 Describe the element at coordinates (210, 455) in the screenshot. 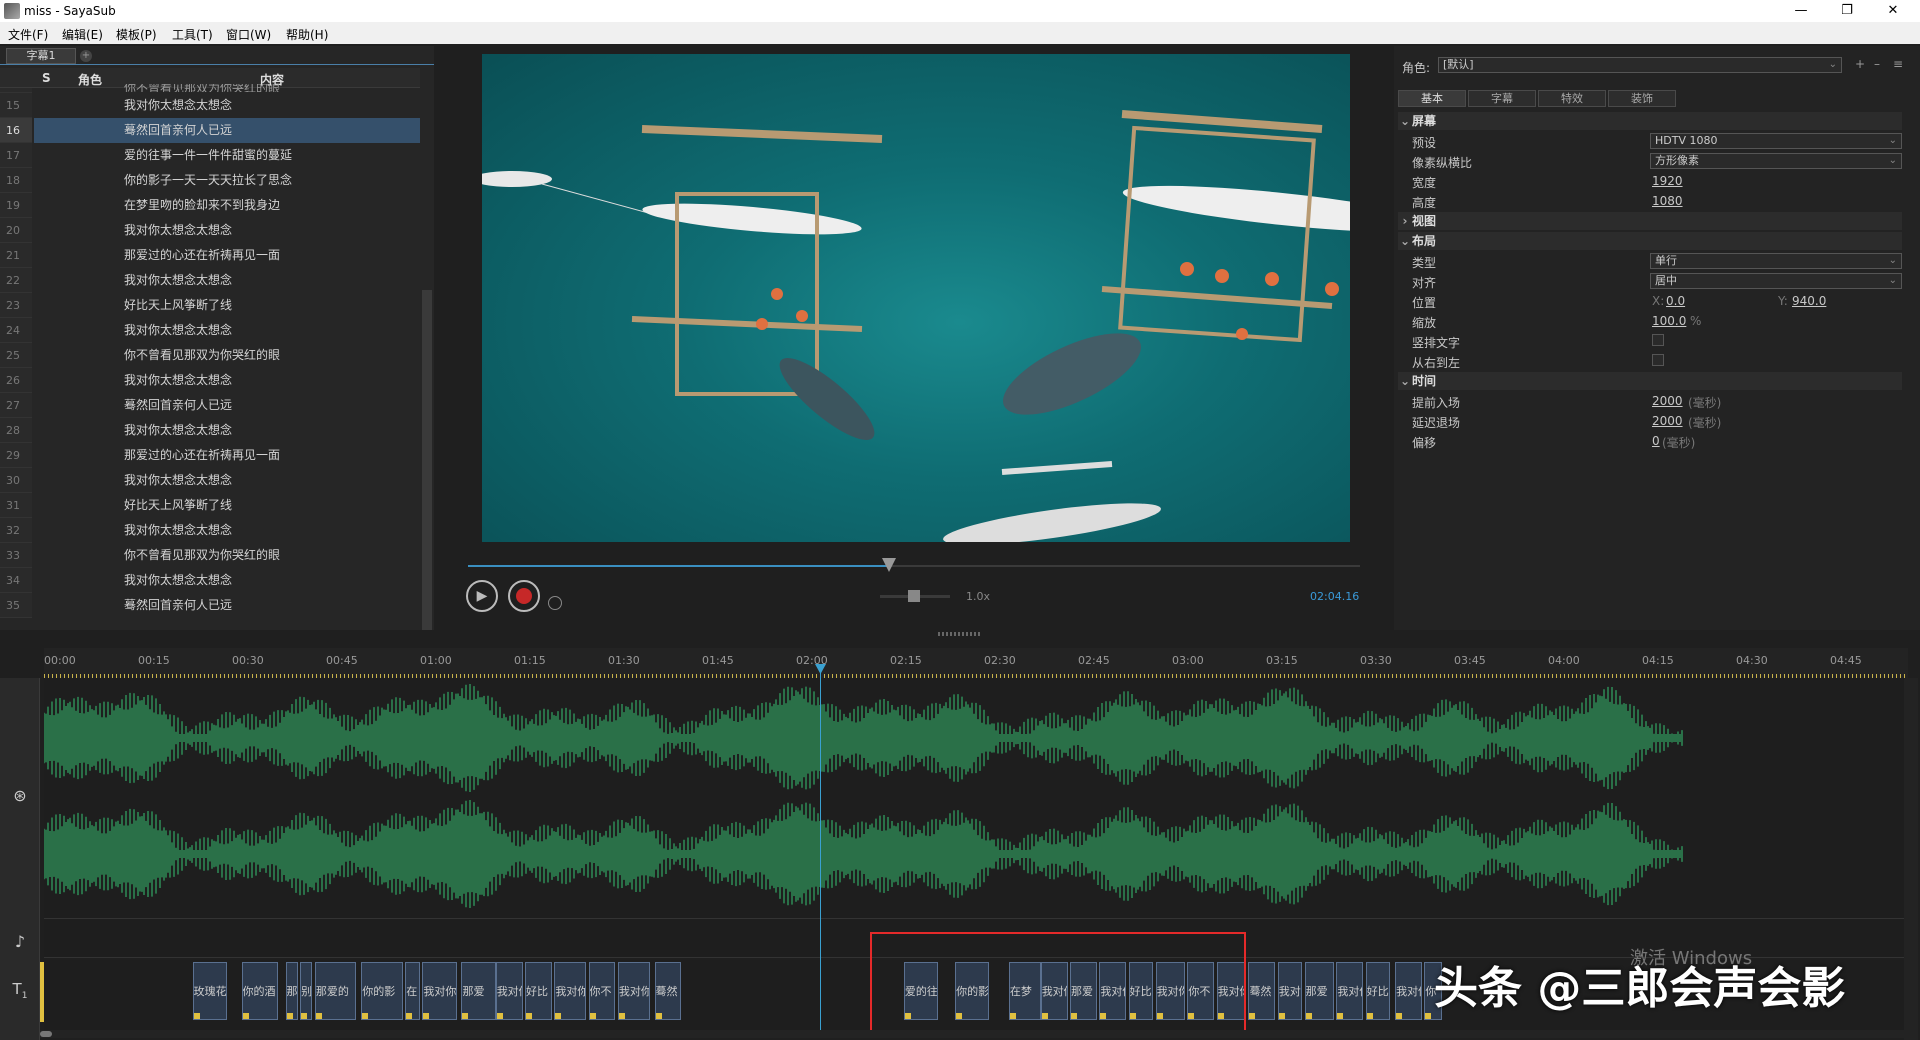

I see `subtitle-row: 29 那爱过的心还在祈祷再见一面` at that location.